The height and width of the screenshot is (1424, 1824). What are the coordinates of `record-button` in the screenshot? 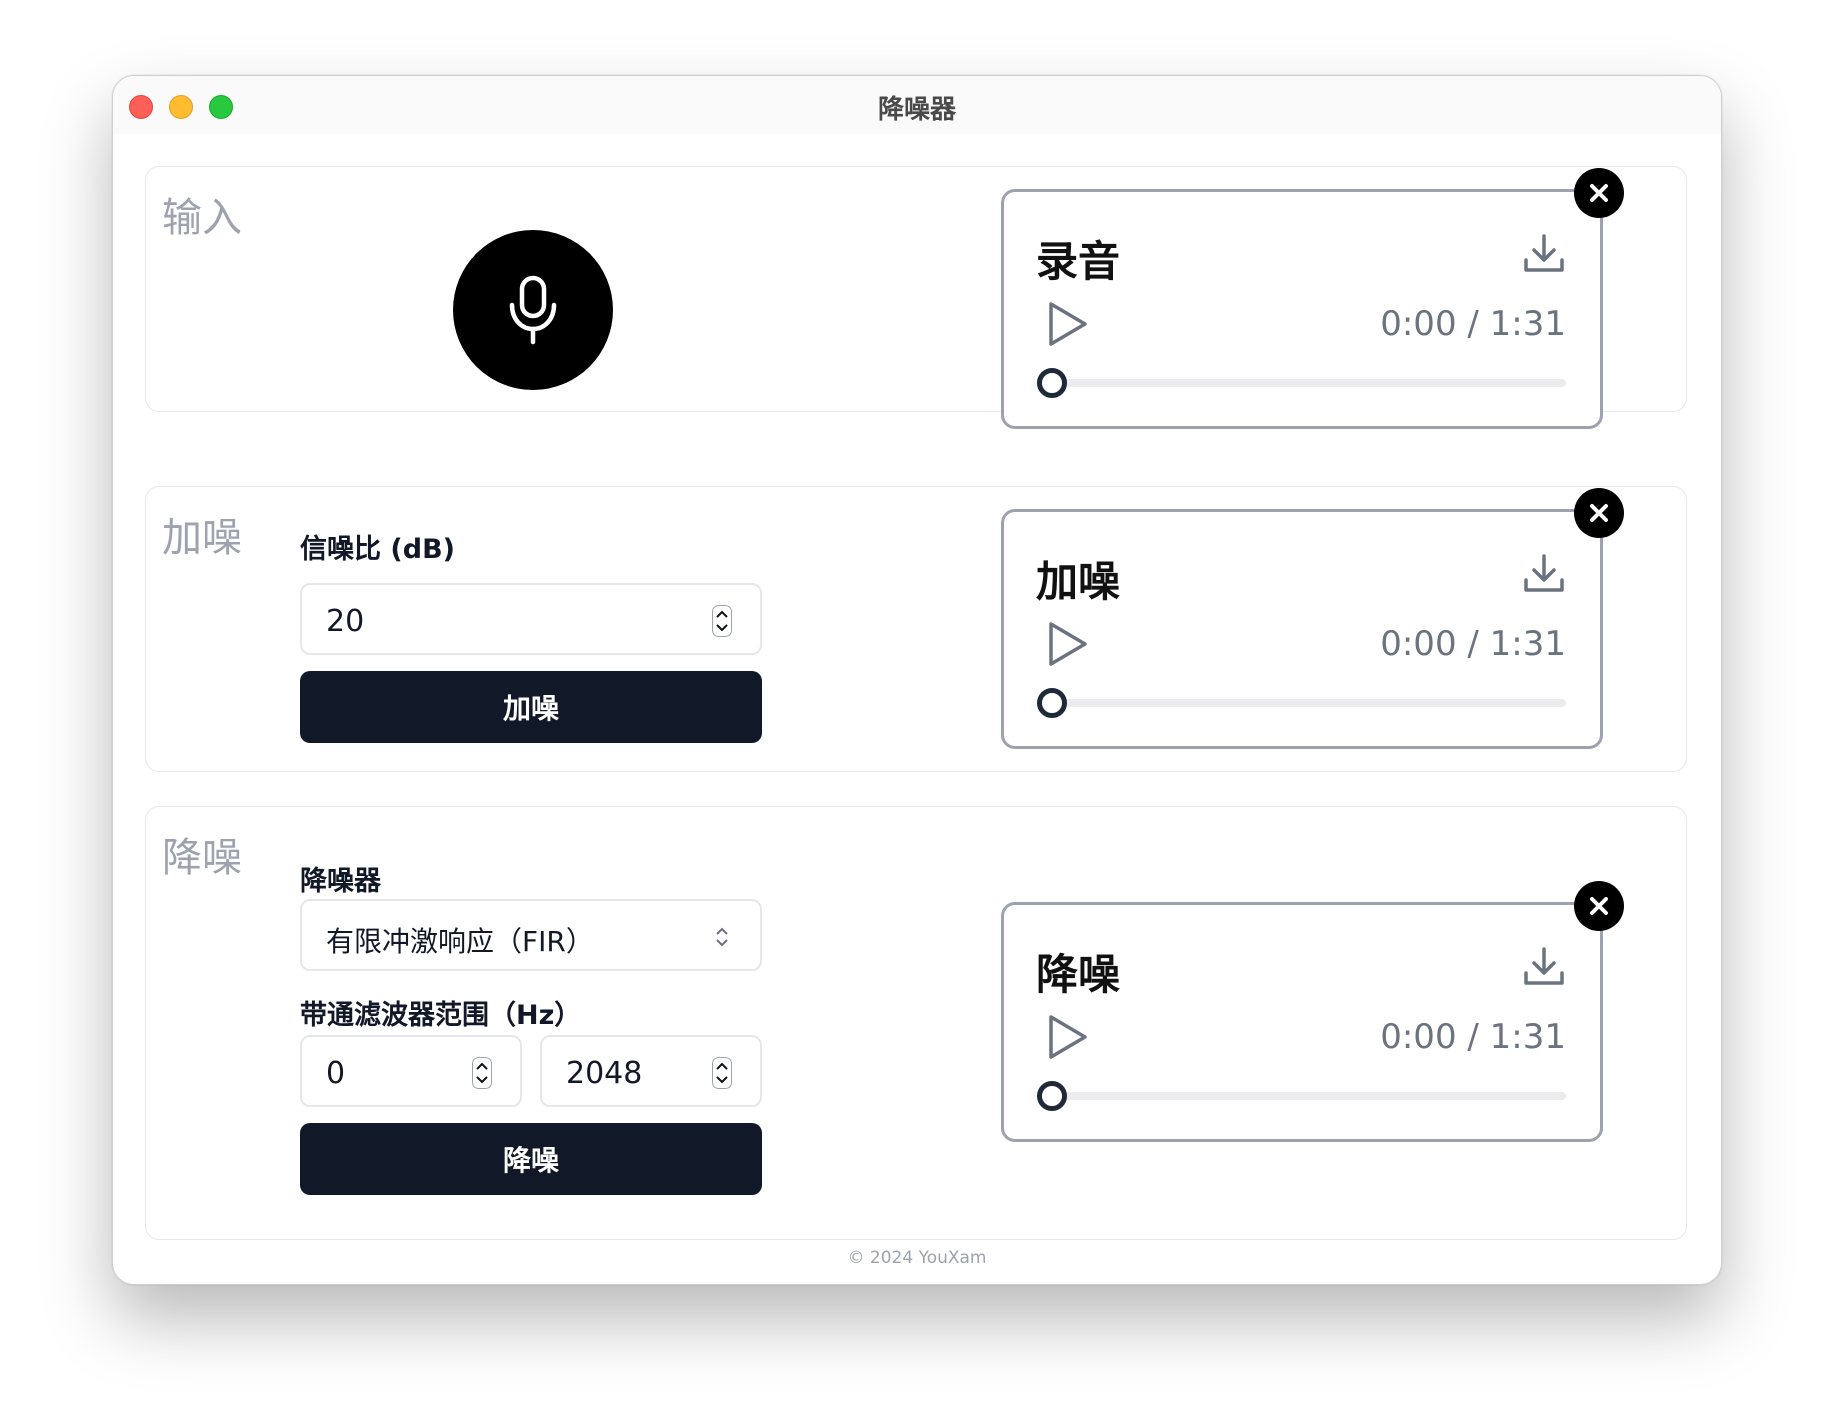 It's located at (533, 310).